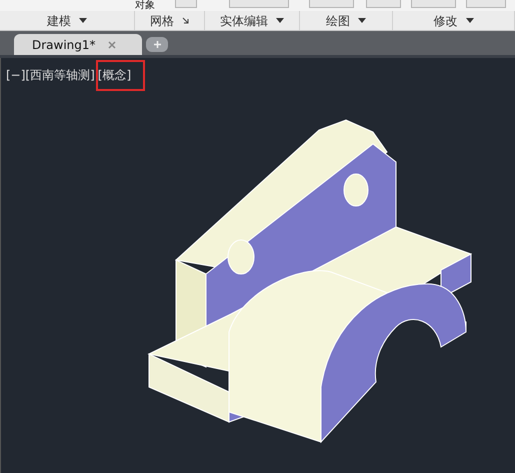  What do you see at coordinates (244, 21) in the screenshot?
I see `panel-label: 实体编辑` at bounding box center [244, 21].